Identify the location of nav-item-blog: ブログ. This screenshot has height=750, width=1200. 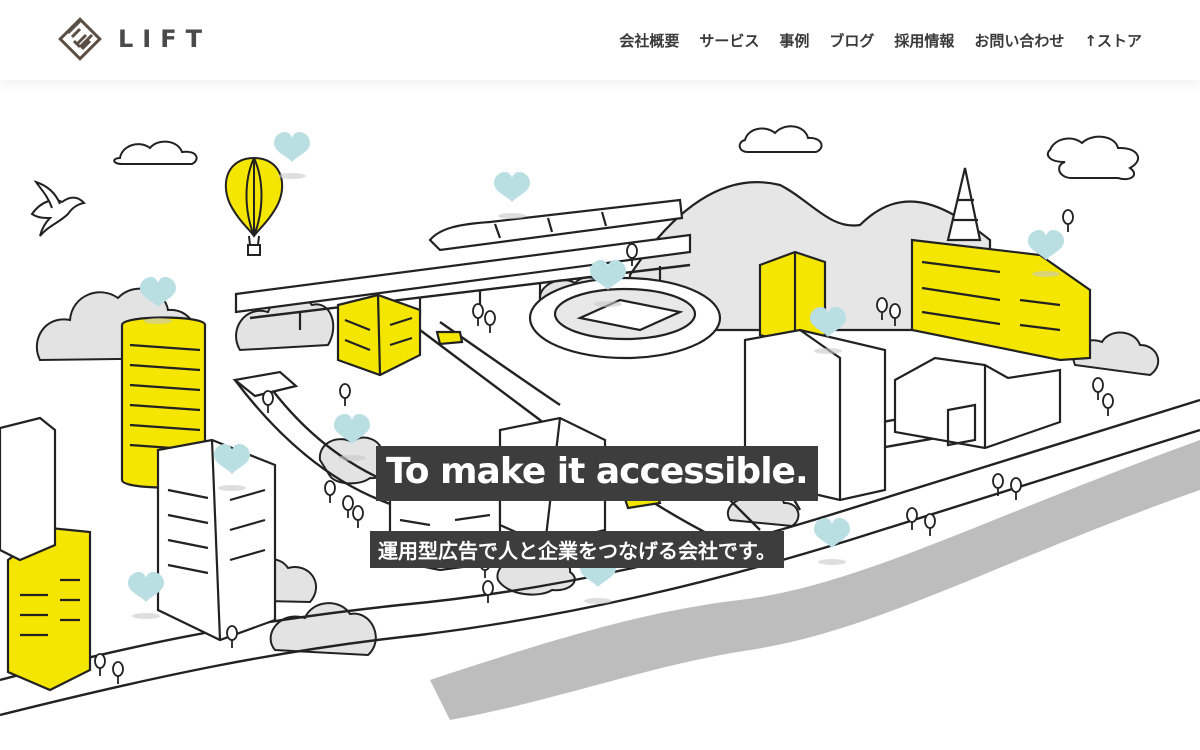
(851, 40).